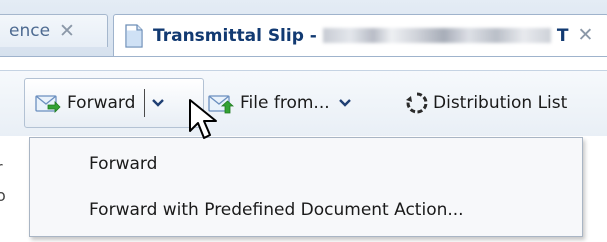  I want to click on tab-transmittal-slip: Transmittal Slip - T ✕, so click(360, 35).